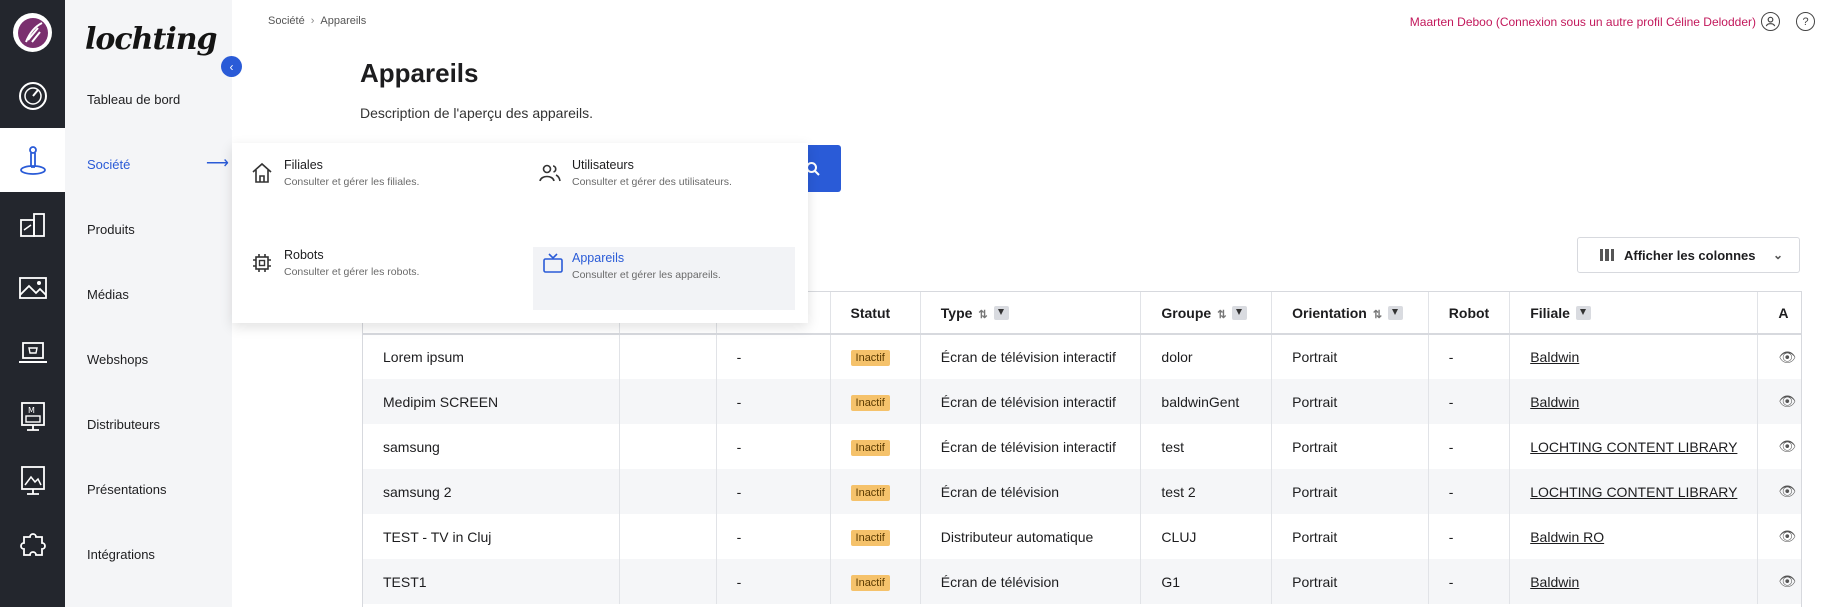 The width and height of the screenshot is (1826, 607). Describe the element at coordinates (151, 39) in the screenshot. I see `brand-logo: lochting` at that location.